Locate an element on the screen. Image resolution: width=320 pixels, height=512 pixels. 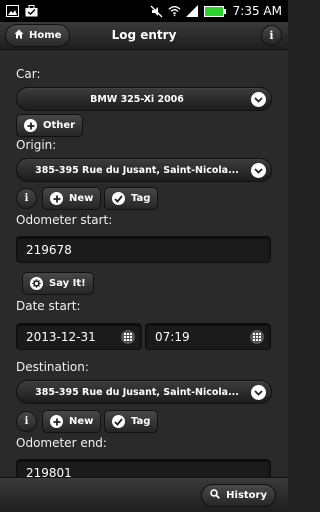
history-button-label: History is located at coordinates (246, 495).